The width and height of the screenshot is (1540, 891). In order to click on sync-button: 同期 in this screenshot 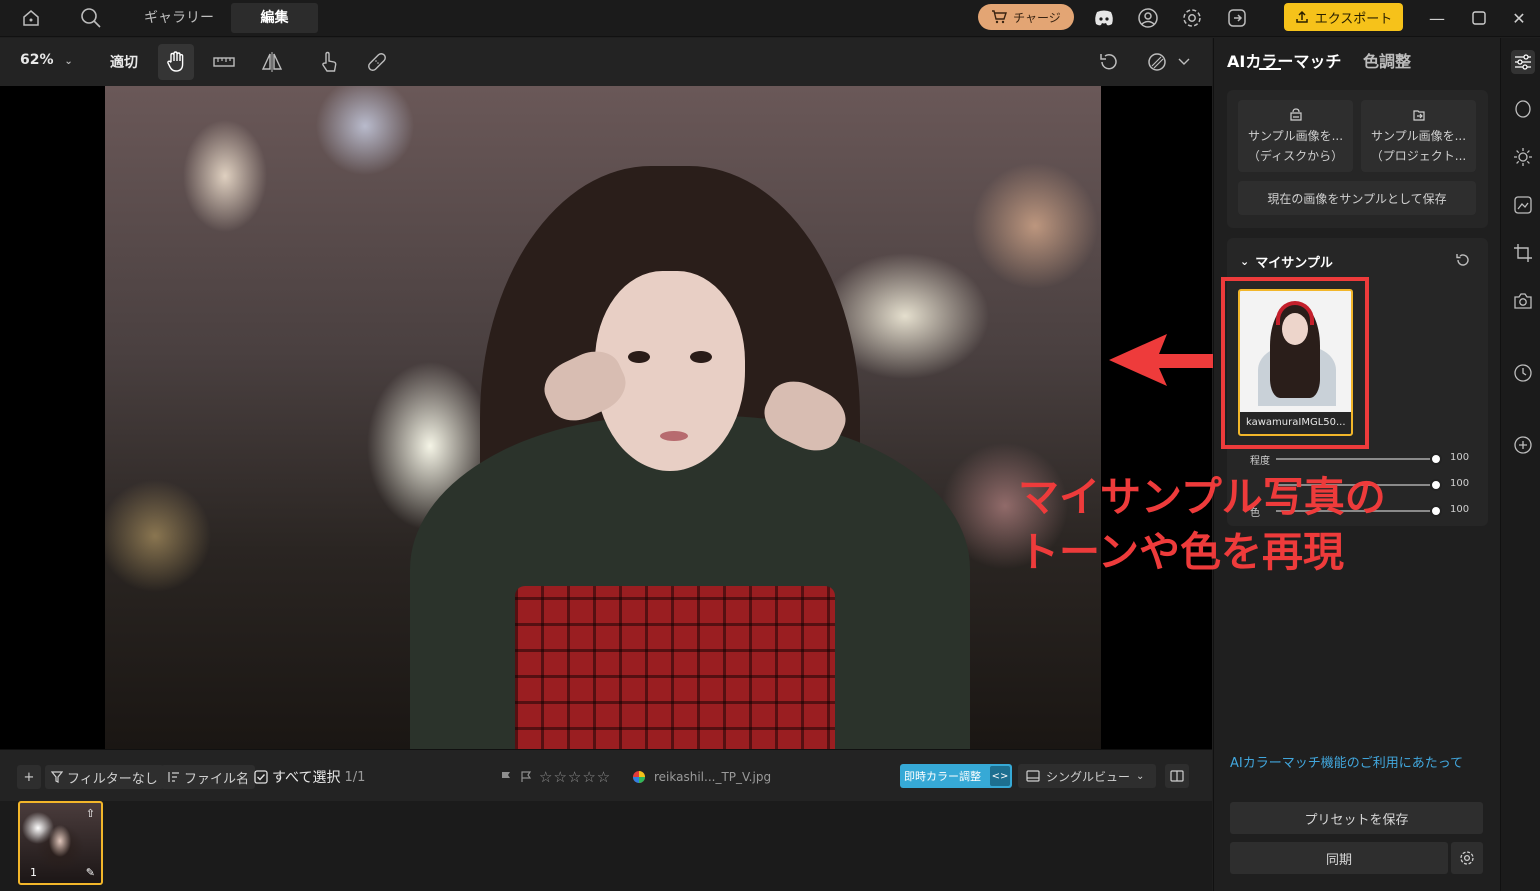, I will do `click(1339, 858)`.